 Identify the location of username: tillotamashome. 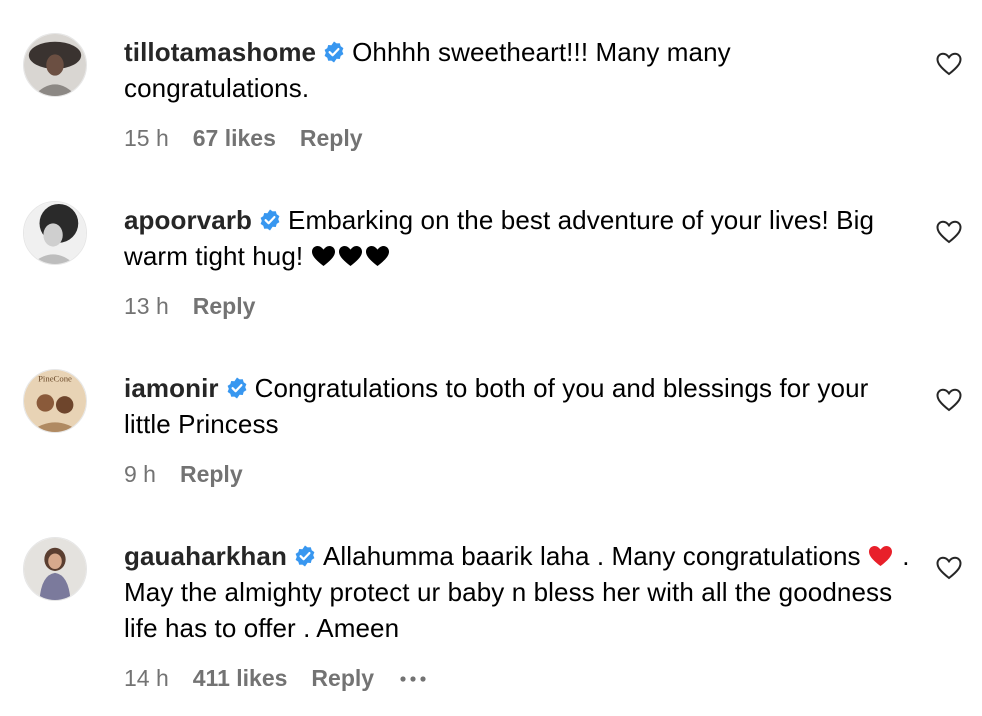
(220, 52).